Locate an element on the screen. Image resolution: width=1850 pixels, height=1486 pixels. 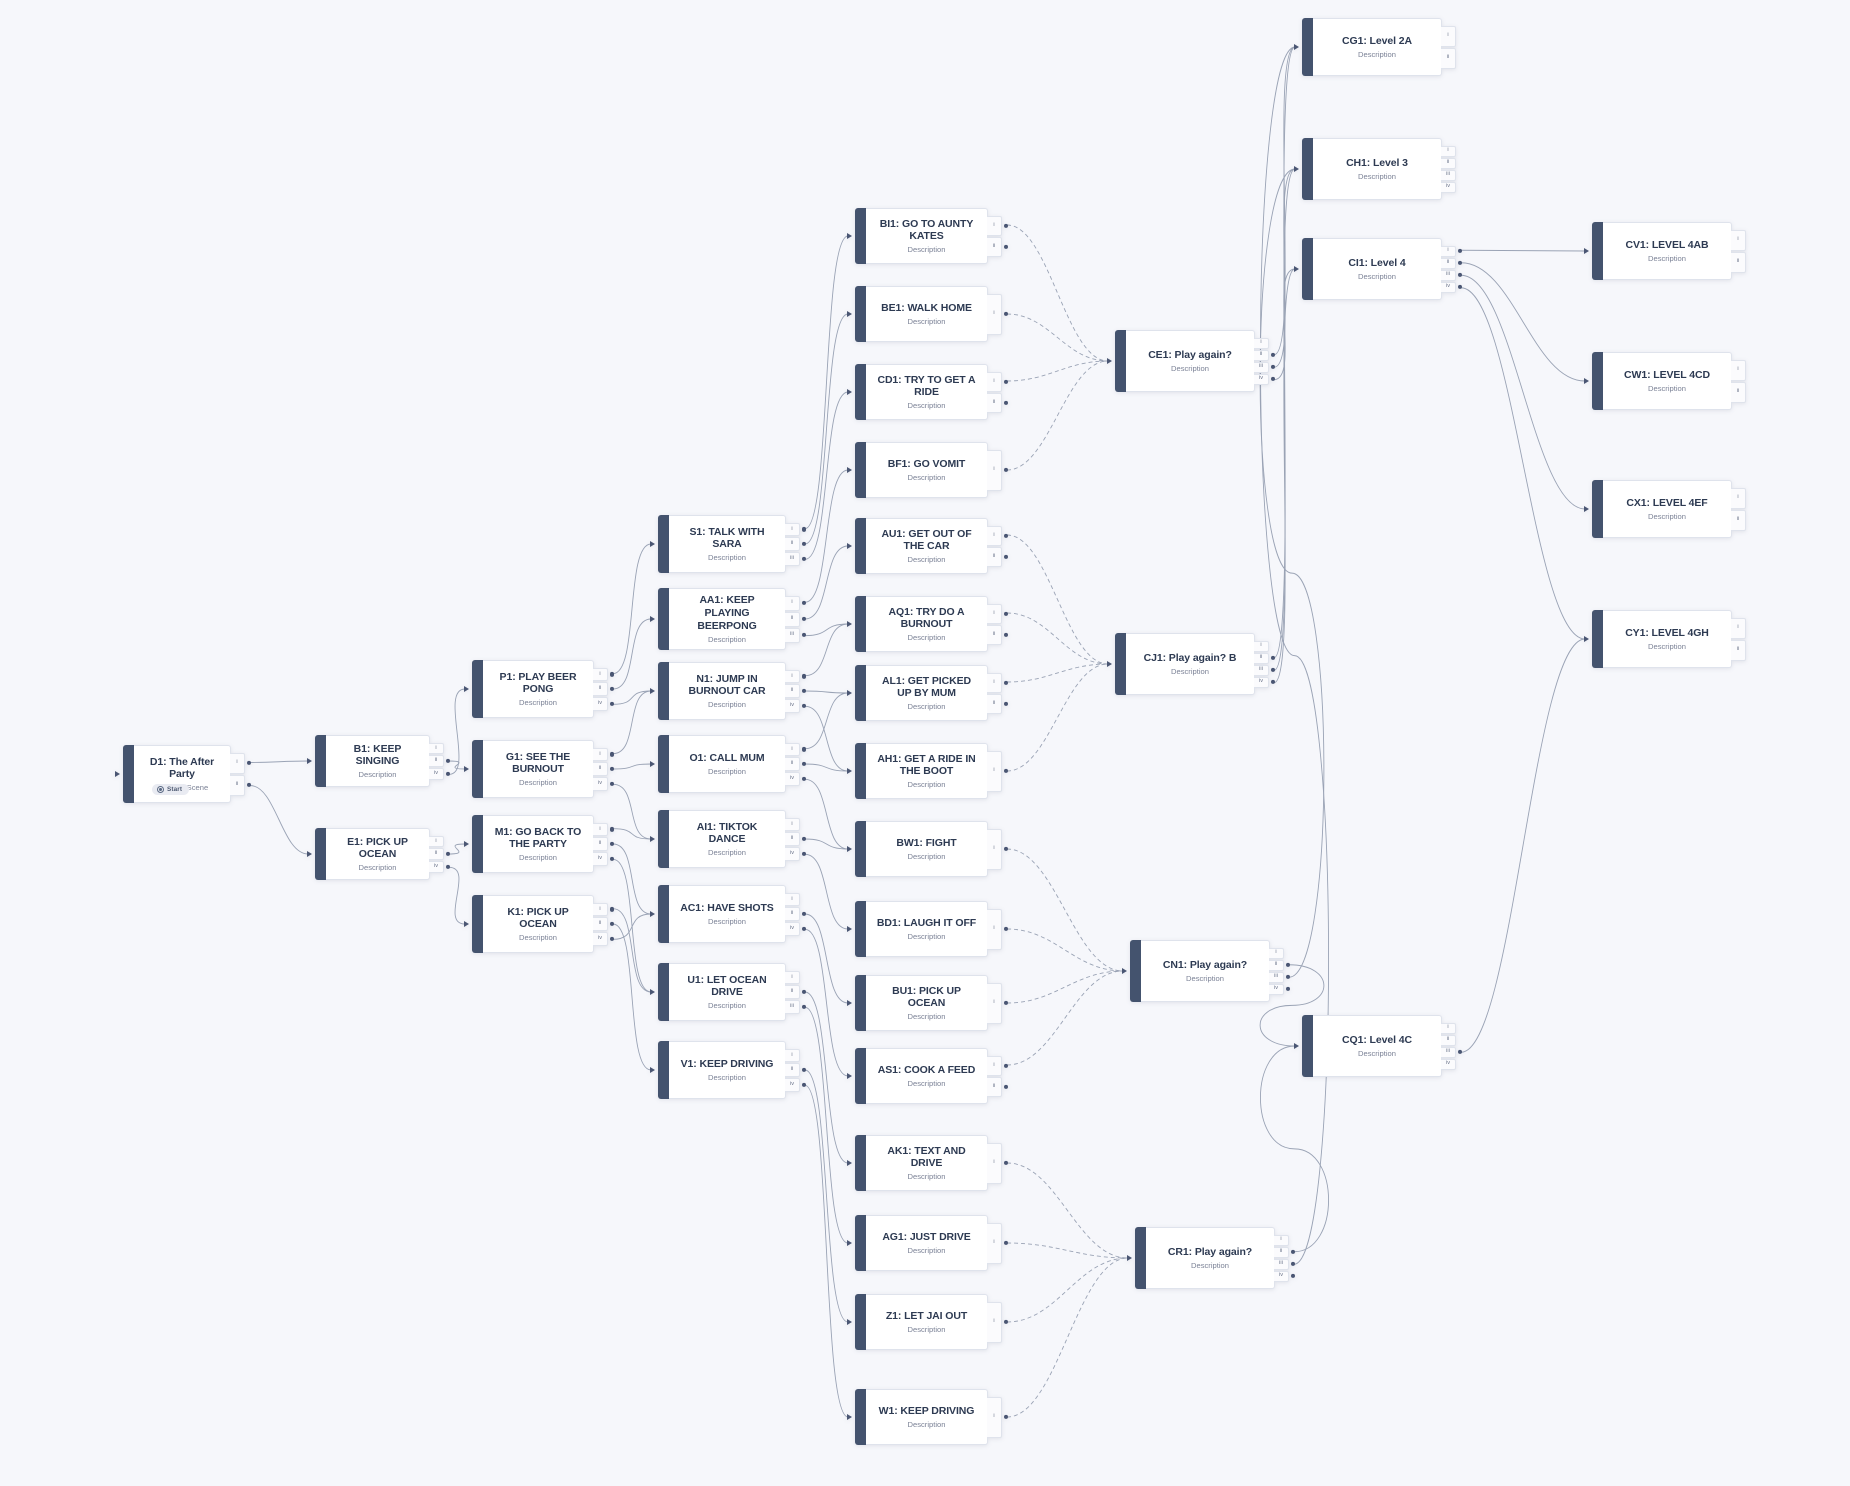
node-body: K1: PICK UP OCEAN Description i ii iv is located at coordinates (548, 924).